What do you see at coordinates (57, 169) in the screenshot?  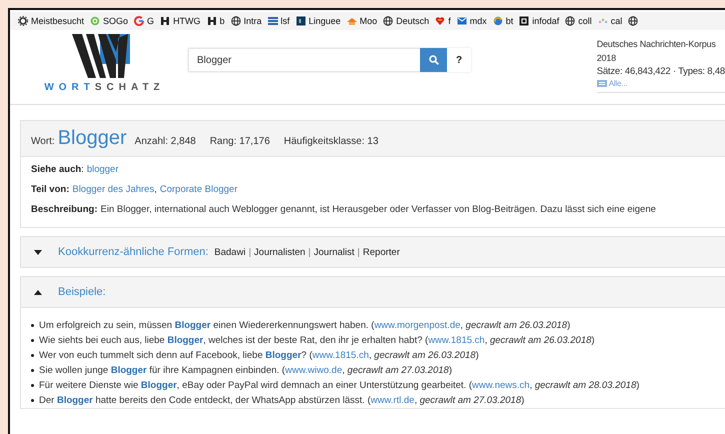 I see `see-also-label: Siehe auch:` at bounding box center [57, 169].